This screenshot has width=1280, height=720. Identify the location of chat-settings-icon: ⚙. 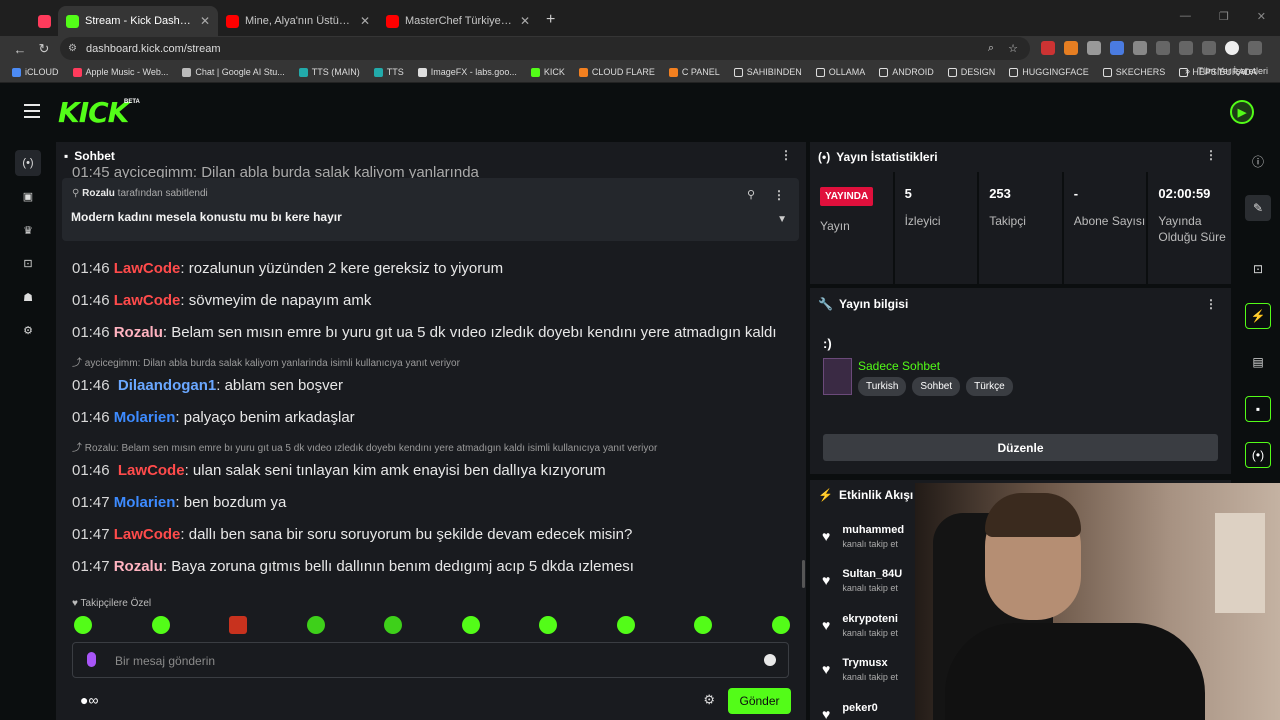
(709, 700).